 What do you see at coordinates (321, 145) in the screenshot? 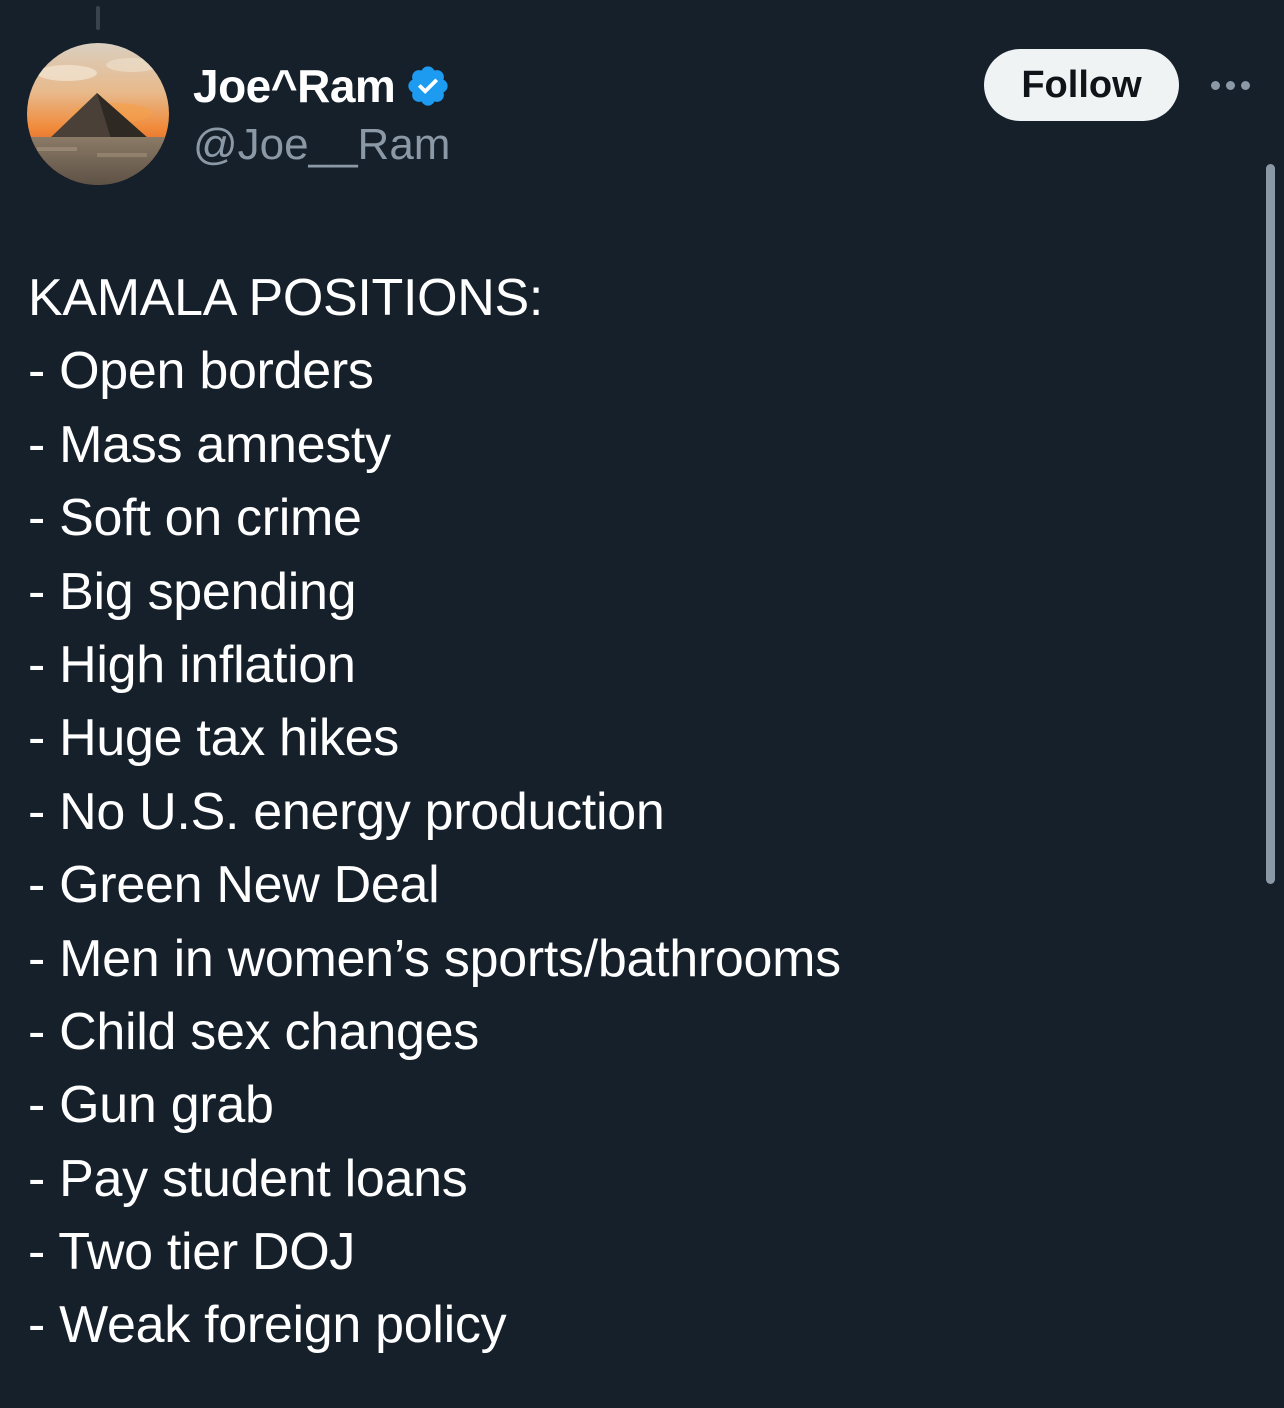
I see `author-handle: @Joe__Ram` at bounding box center [321, 145].